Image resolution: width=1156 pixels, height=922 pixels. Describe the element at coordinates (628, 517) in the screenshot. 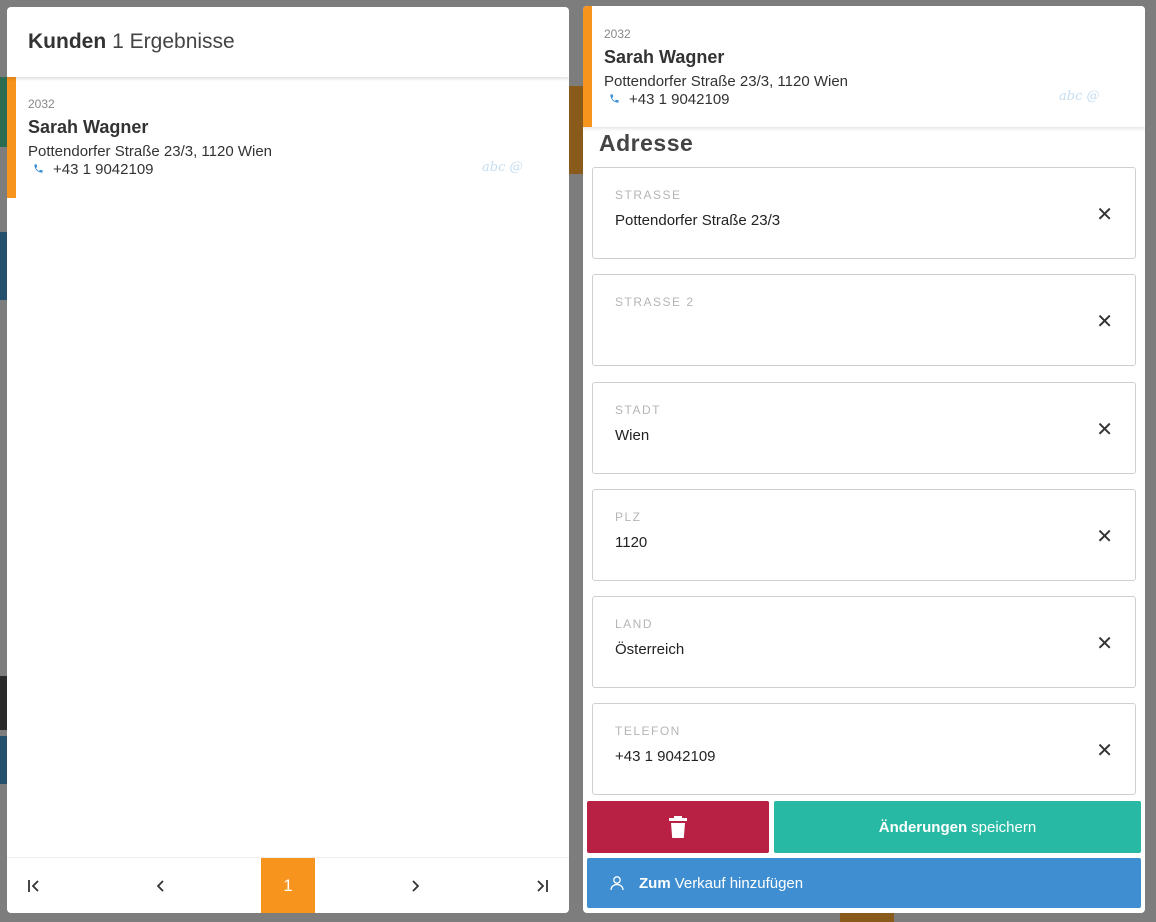

I see `zip-label: PLZ` at that location.